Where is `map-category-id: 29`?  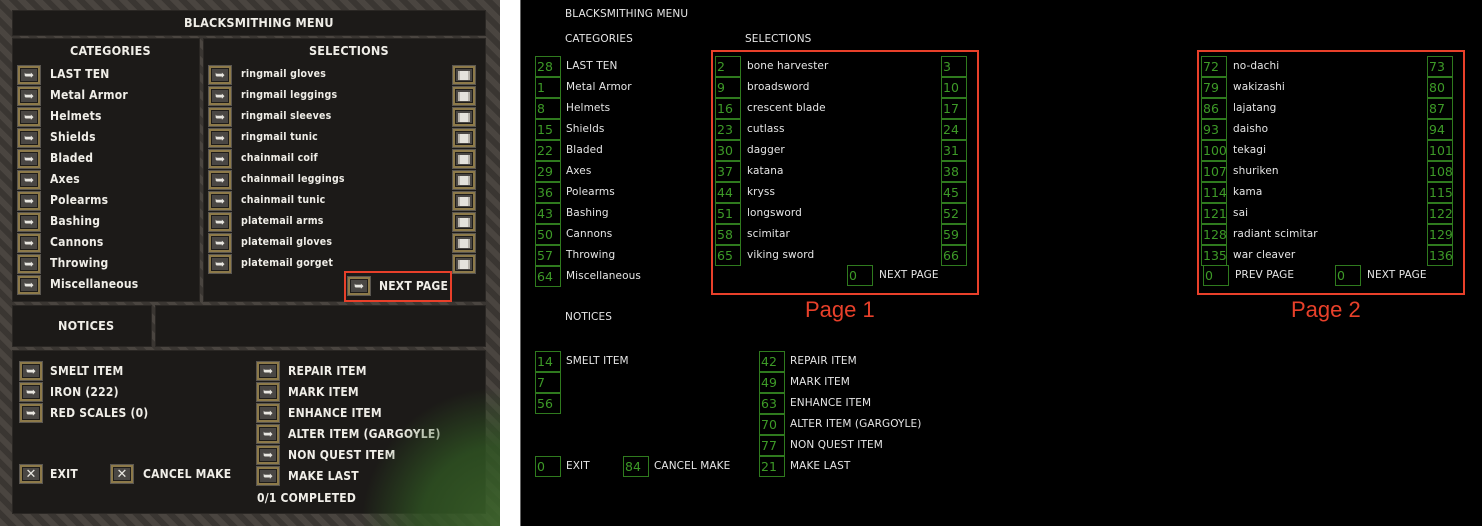 map-category-id: 29 is located at coordinates (548, 171).